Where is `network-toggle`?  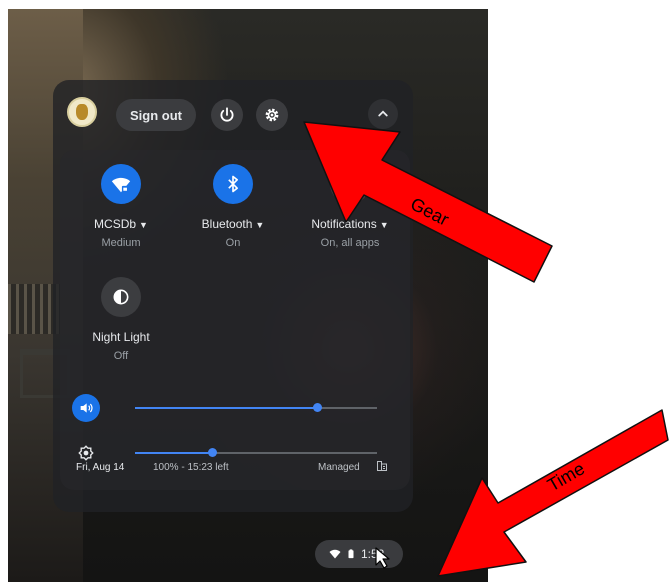 network-toggle is located at coordinates (121, 184).